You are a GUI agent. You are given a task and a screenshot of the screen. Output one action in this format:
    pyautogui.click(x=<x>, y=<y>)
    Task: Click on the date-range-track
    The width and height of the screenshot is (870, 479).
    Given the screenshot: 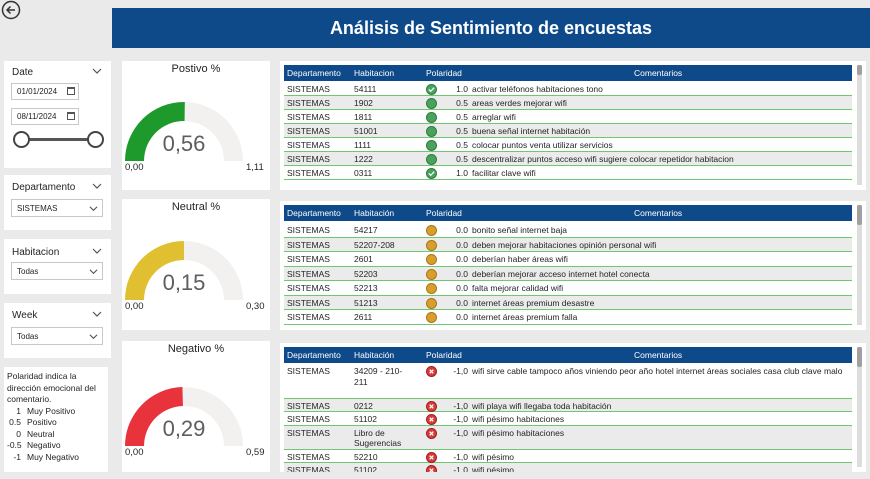 What is the action you would take?
    pyautogui.click(x=59, y=139)
    